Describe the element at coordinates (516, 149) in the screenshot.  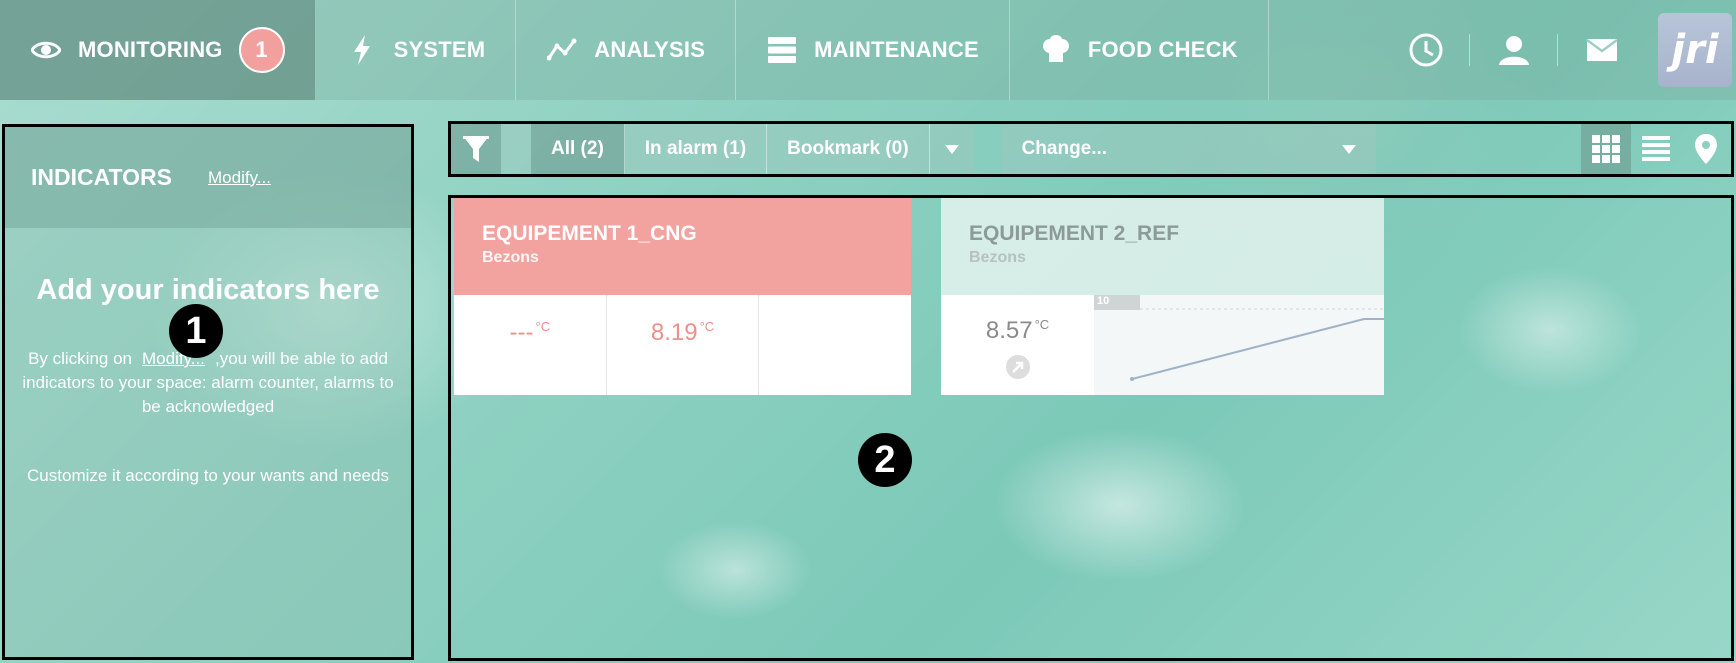
I see `toolbar-spacer` at that location.